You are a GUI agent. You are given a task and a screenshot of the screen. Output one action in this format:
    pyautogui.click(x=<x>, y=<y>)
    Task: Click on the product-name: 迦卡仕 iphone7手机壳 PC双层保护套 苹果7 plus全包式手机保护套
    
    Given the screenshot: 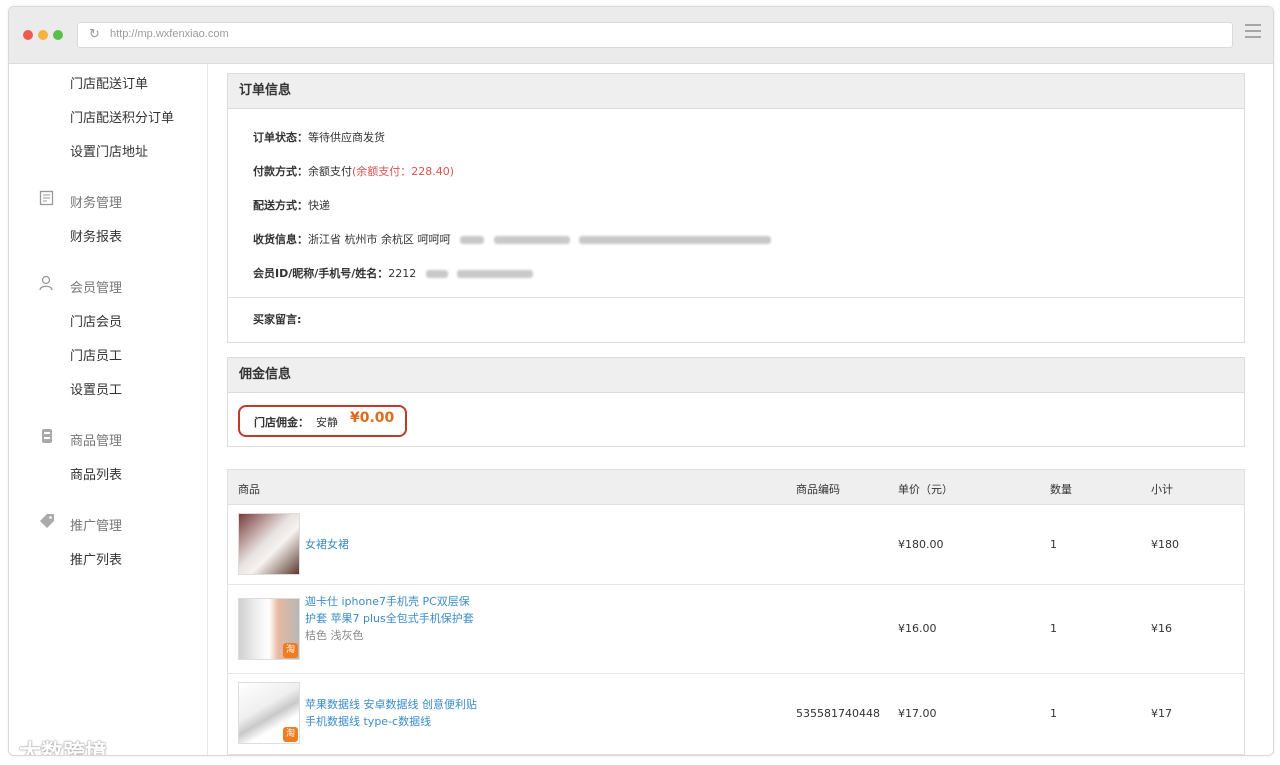 What is the action you would take?
    pyautogui.click(x=389, y=610)
    